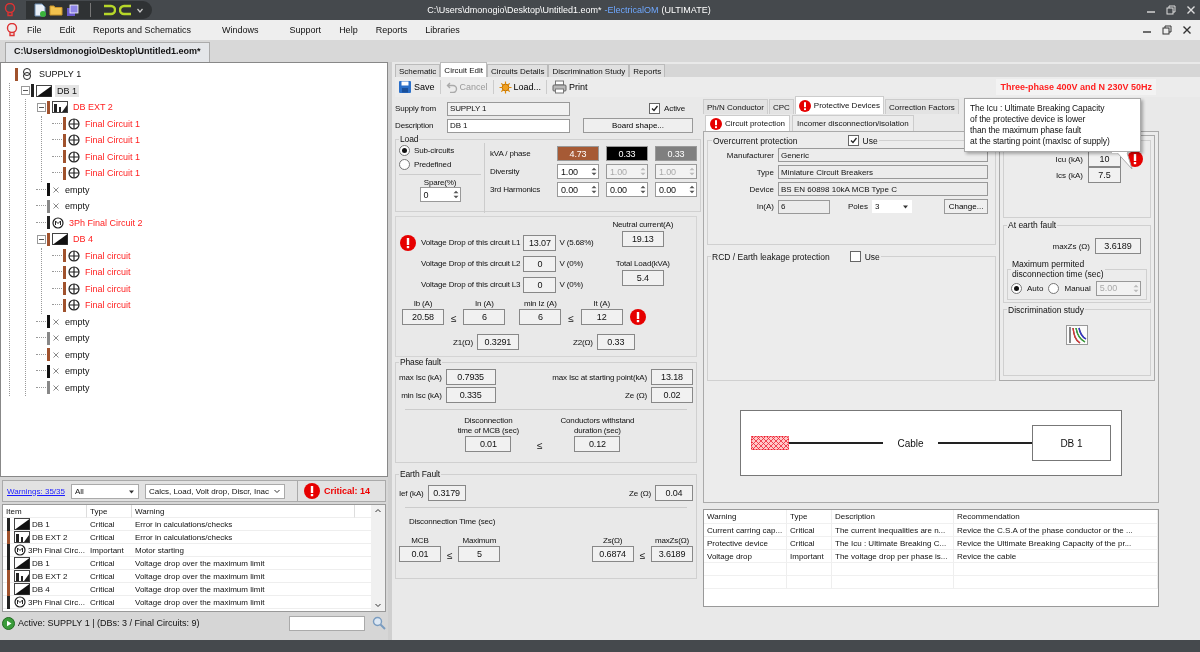  Describe the element at coordinates (1187, 30) in the screenshot. I see `close-icon` at that location.